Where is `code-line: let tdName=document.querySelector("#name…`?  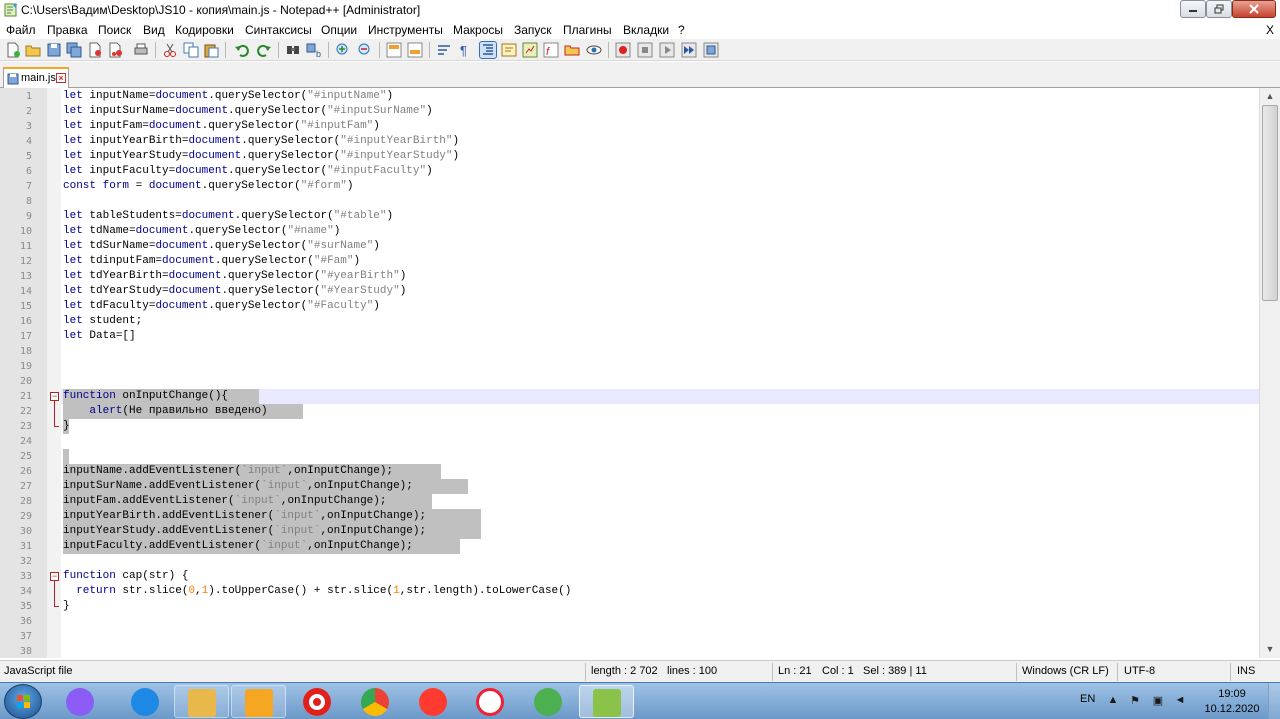
code-line: let tdName=document.querySelector("#name… is located at coordinates (660, 231).